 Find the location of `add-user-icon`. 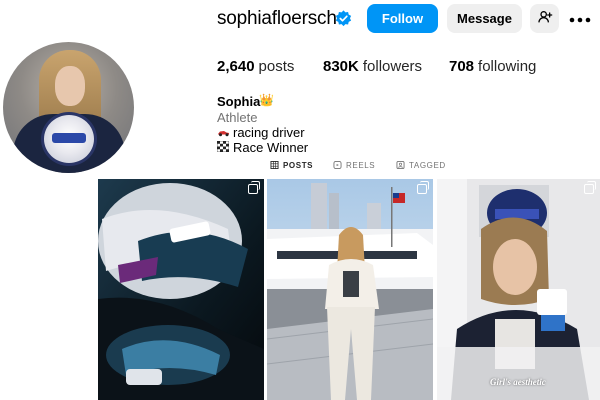

add-user-icon is located at coordinates (544, 17).